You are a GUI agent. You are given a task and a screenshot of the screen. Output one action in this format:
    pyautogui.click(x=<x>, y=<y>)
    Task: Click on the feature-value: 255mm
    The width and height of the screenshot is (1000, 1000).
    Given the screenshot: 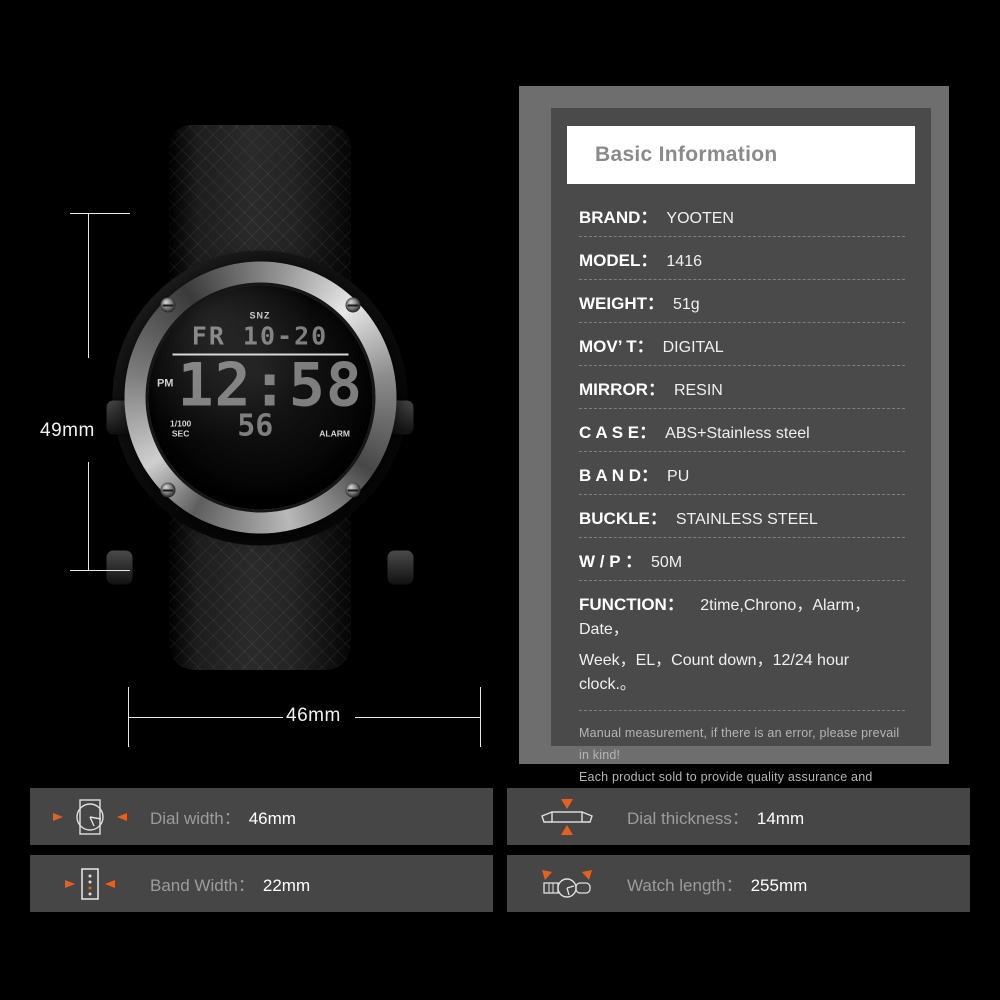 What is the action you would take?
    pyautogui.click(x=779, y=885)
    